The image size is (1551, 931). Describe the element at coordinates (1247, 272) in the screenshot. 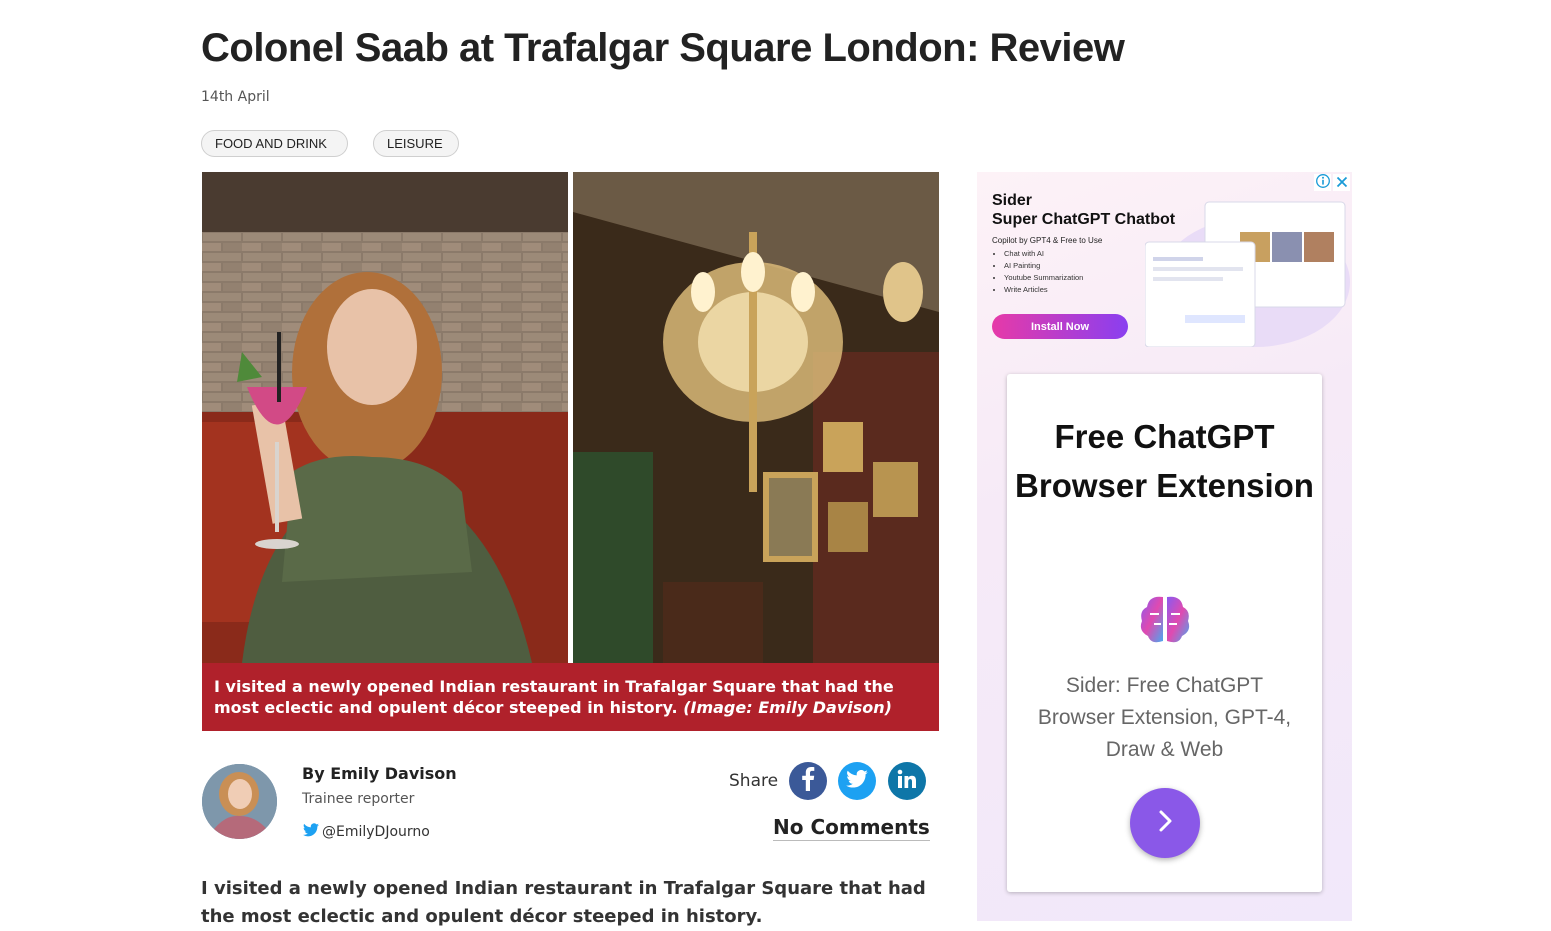

I see `ad-product-screenshot` at that location.